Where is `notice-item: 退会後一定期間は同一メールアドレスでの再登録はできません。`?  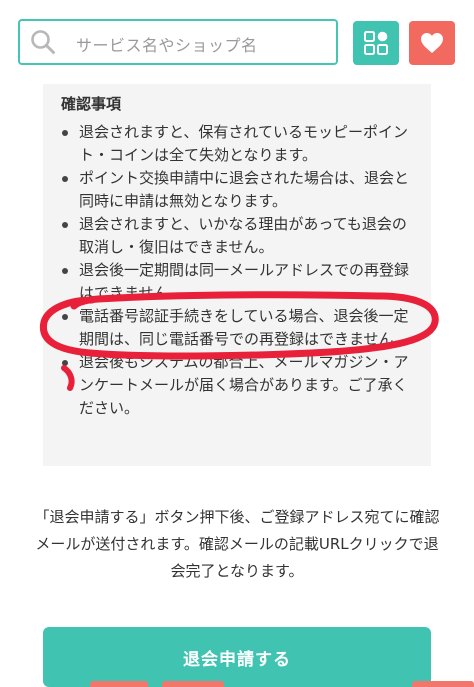 notice-item: 退会後一定期間は同一メールアドレスでの再登録はできません。 is located at coordinates (239, 282).